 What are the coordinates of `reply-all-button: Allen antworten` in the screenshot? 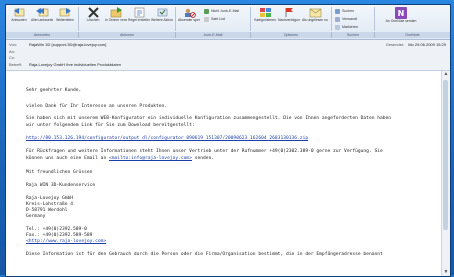 It's located at (42, 18).